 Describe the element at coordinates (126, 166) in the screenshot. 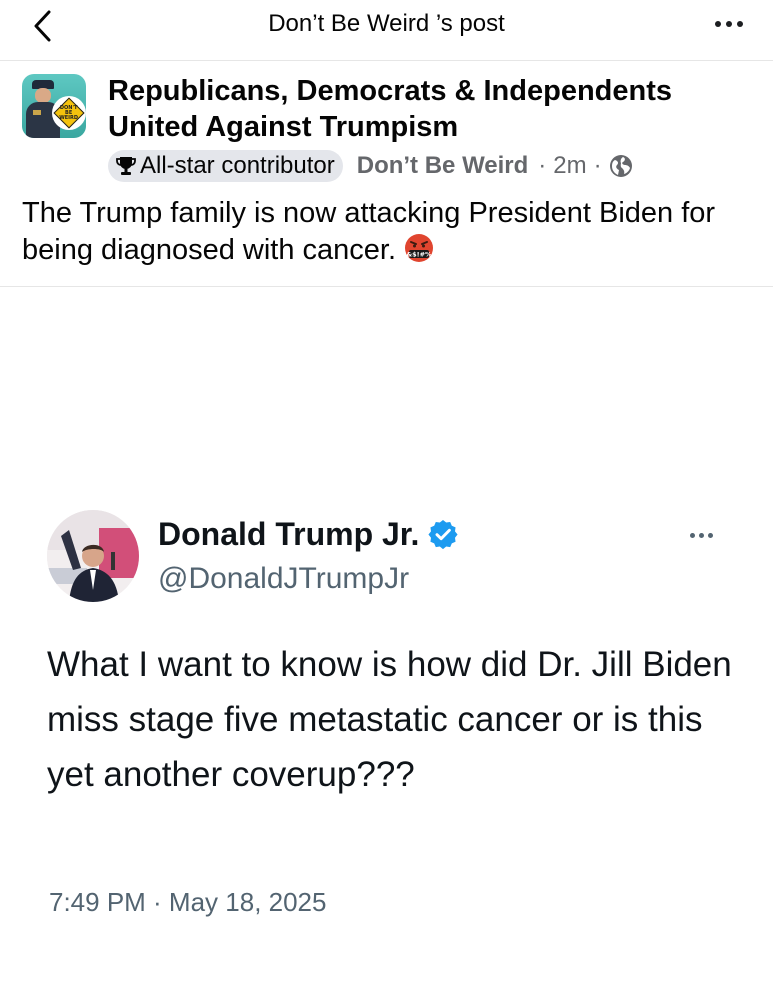

I see `trophy-icon` at that location.